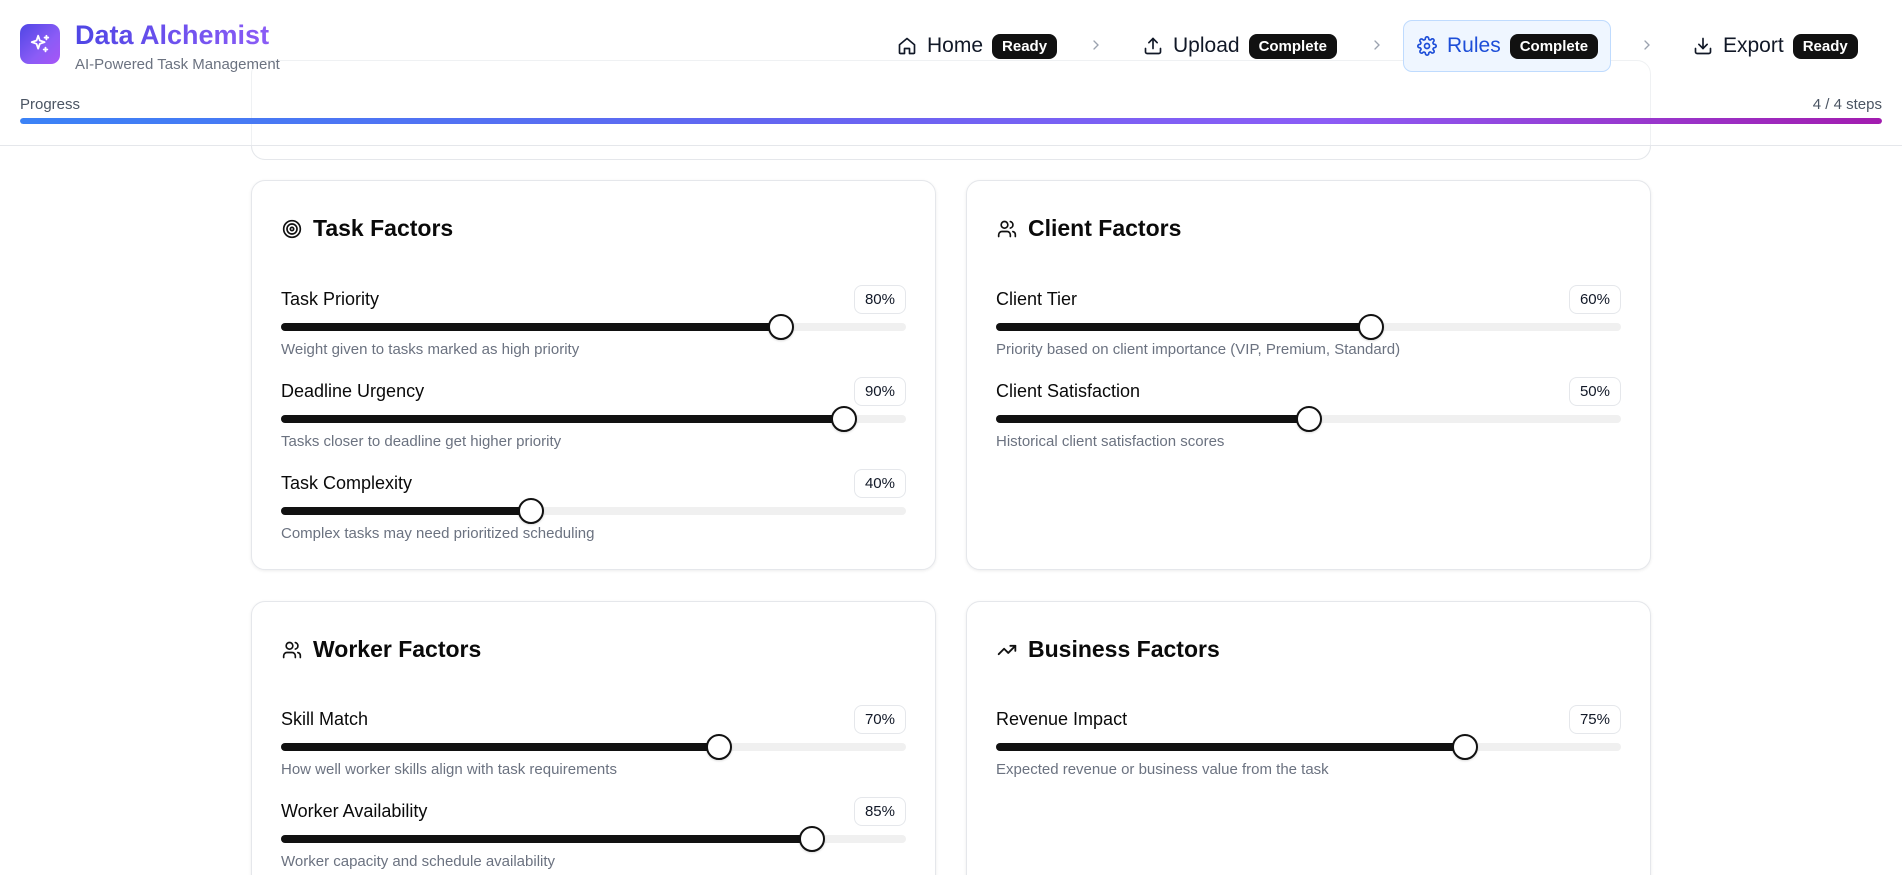 Image resolution: width=1902 pixels, height=875 pixels. What do you see at coordinates (325, 719) in the screenshot?
I see `factor-name: Skill Match` at bounding box center [325, 719].